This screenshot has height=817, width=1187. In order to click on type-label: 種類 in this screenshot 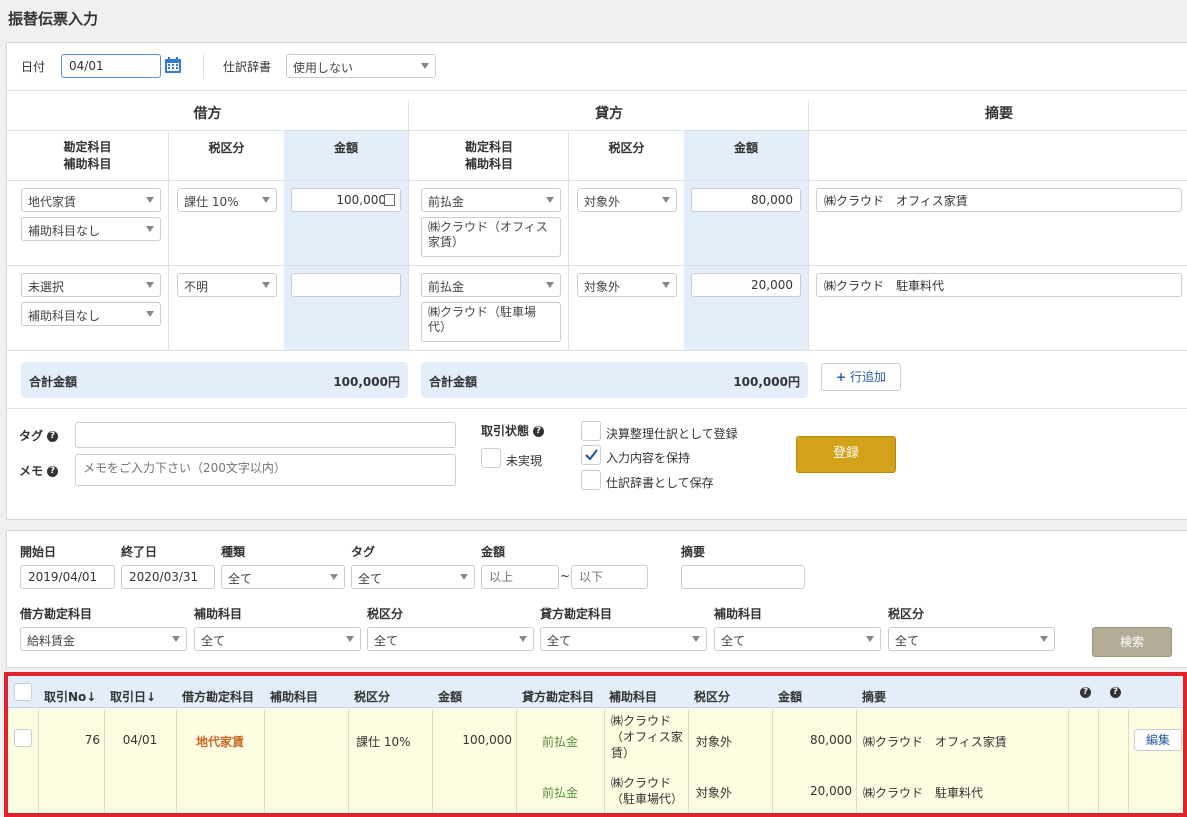, I will do `click(233, 552)`.